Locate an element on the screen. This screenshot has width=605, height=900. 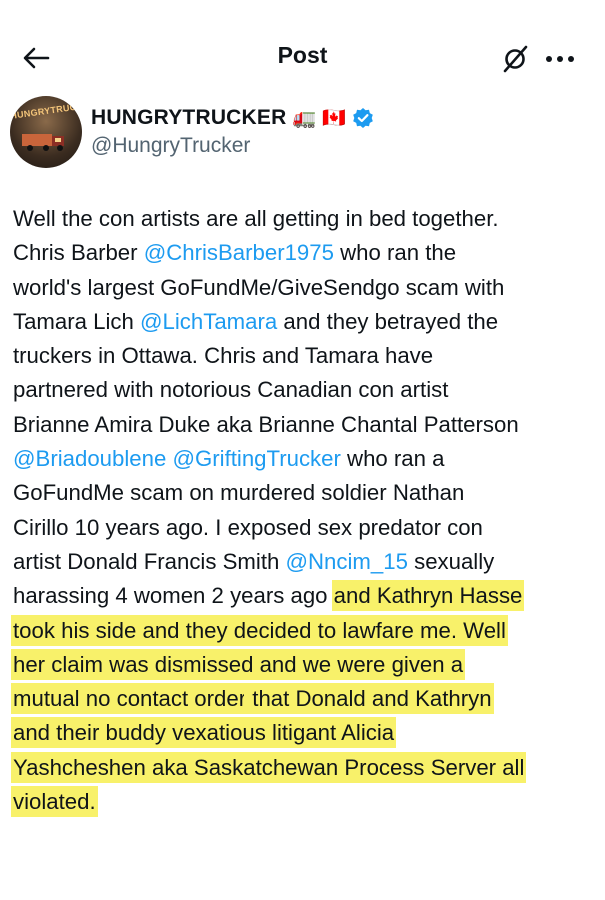
highlighted-text: mutual no contact order is located at coordinates (130, 699).